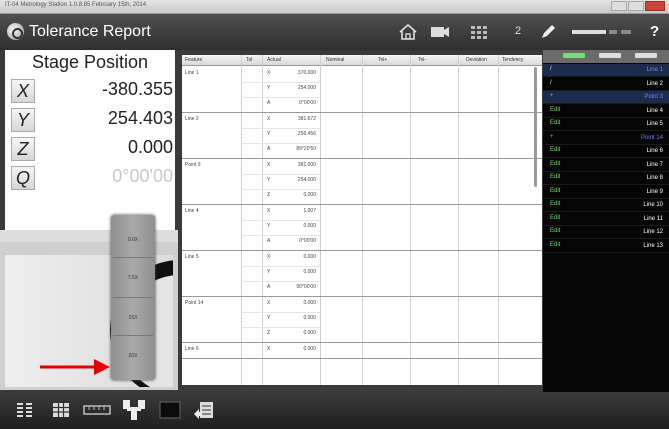 The height and width of the screenshot is (429, 669). What do you see at coordinates (61, 410) in the screenshot?
I see `table-icon` at bounding box center [61, 410].